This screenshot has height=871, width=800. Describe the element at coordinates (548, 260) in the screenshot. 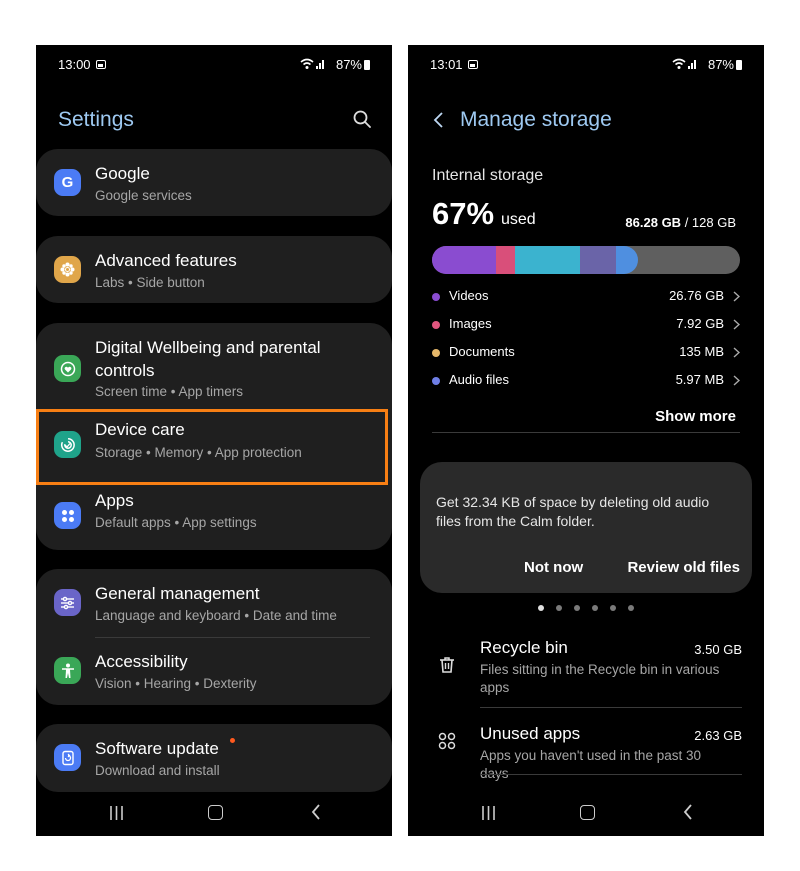

I see `storage-segment-documents` at that location.